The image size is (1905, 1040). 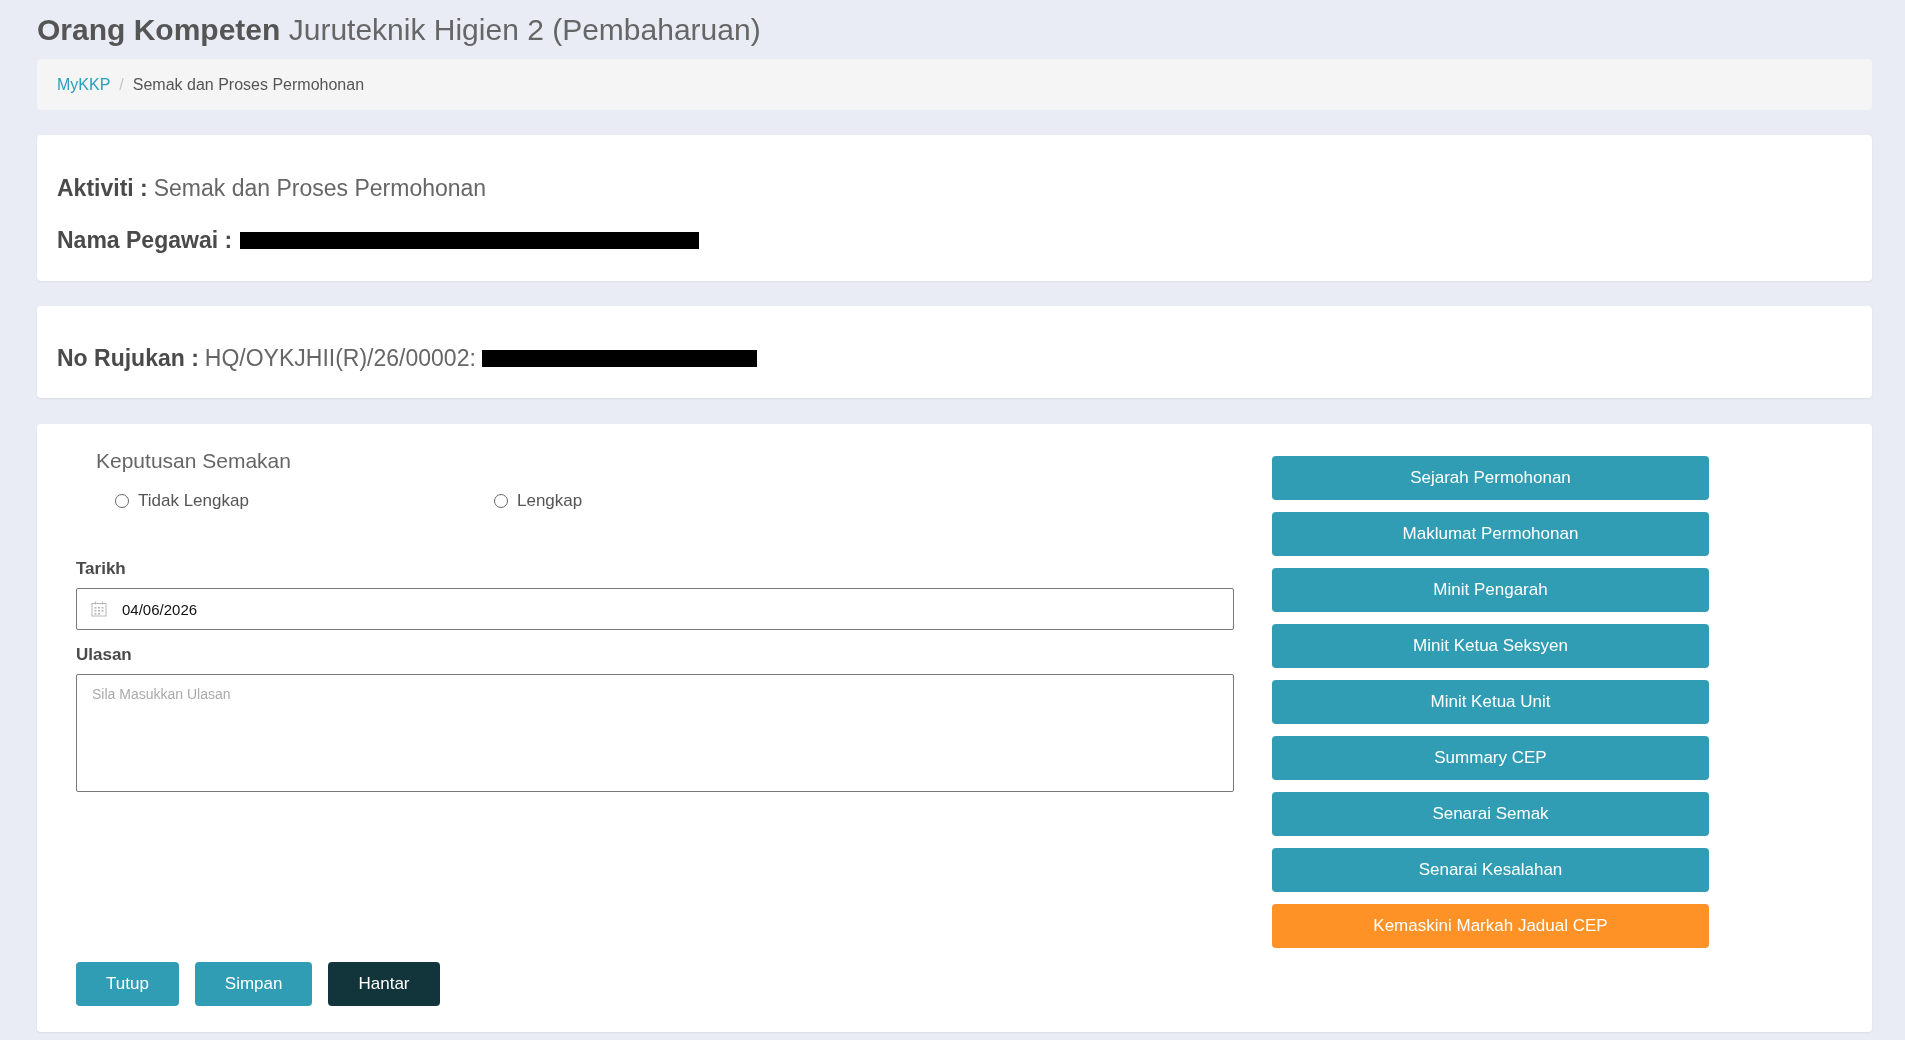 What do you see at coordinates (320, 188) in the screenshot?
I see `info-value: Semak dan Proses Permohonan` at bounding box center [320, 188].